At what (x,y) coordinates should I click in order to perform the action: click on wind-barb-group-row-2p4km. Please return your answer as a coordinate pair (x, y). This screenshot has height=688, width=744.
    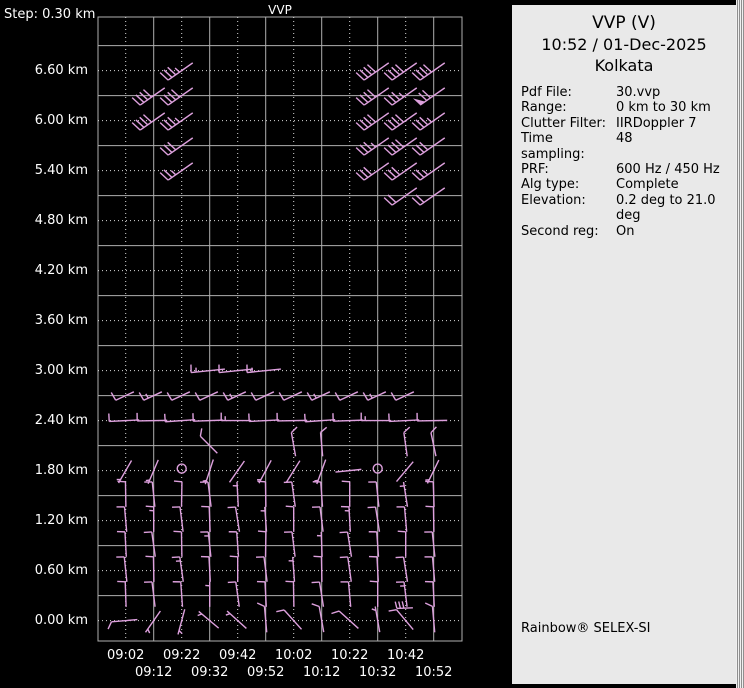
    Looking at the image, I should click on (278, 417).